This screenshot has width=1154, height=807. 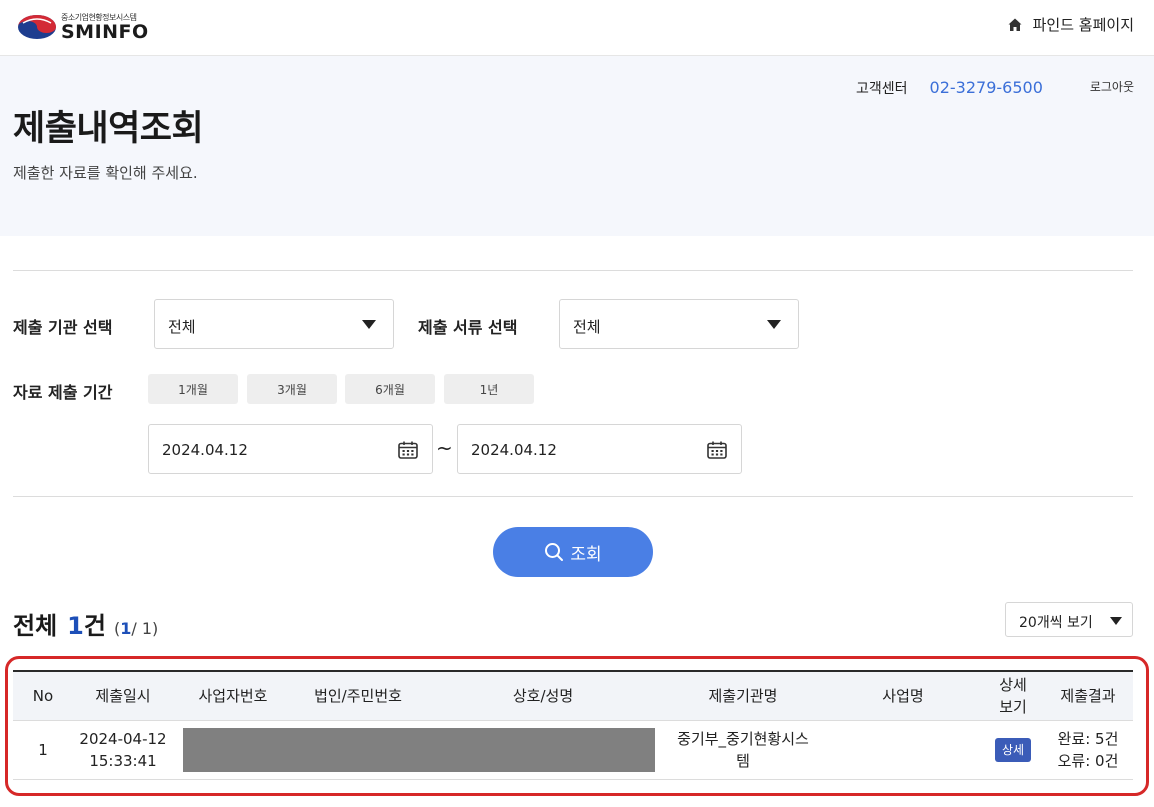 I want to click on total-count: 1, so click(x=75, y=626).